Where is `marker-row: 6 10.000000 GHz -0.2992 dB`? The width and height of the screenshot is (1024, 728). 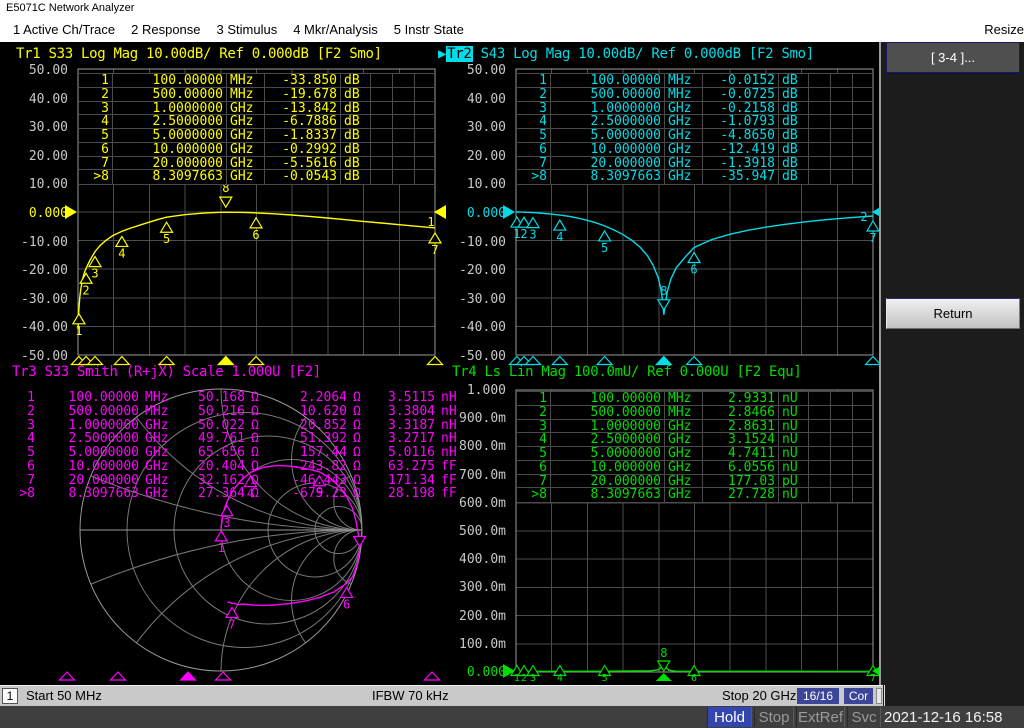 marker-row: 6 10.000000 GHz -0.2992 dB is located at coordinates (256, 149).